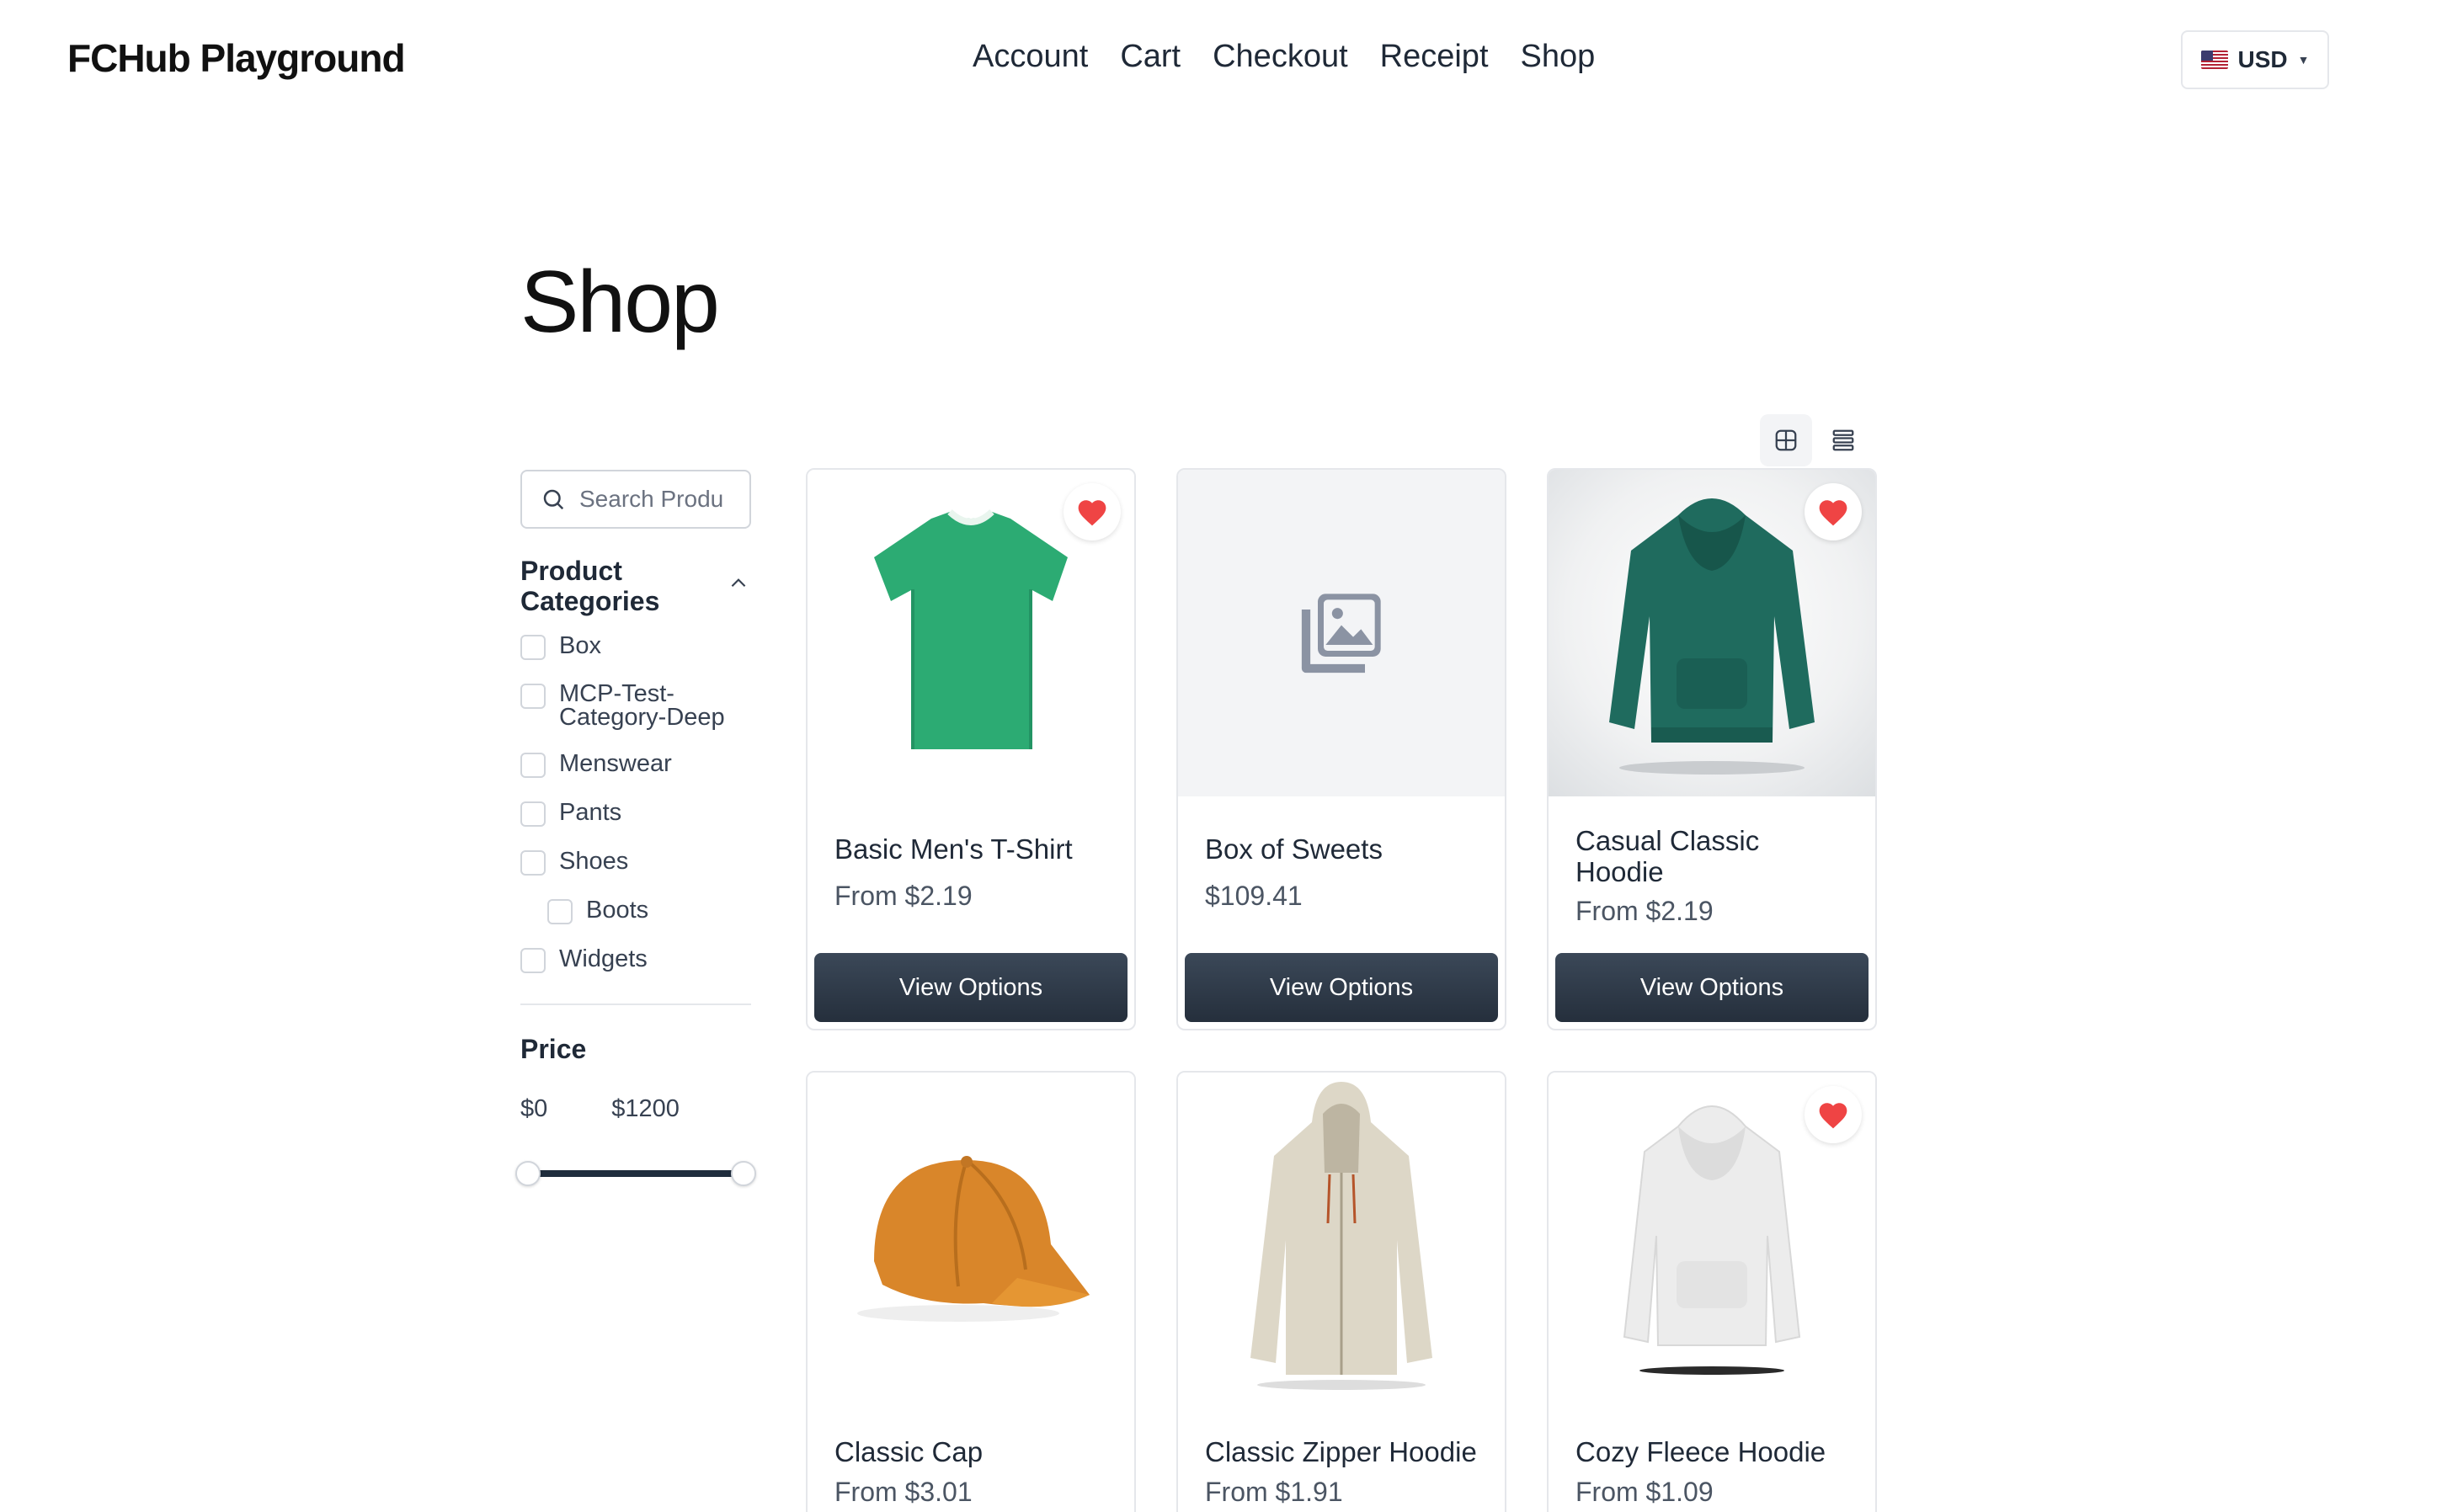  I want to click on brand-logo: FCHub Playground, so click(237, 58).